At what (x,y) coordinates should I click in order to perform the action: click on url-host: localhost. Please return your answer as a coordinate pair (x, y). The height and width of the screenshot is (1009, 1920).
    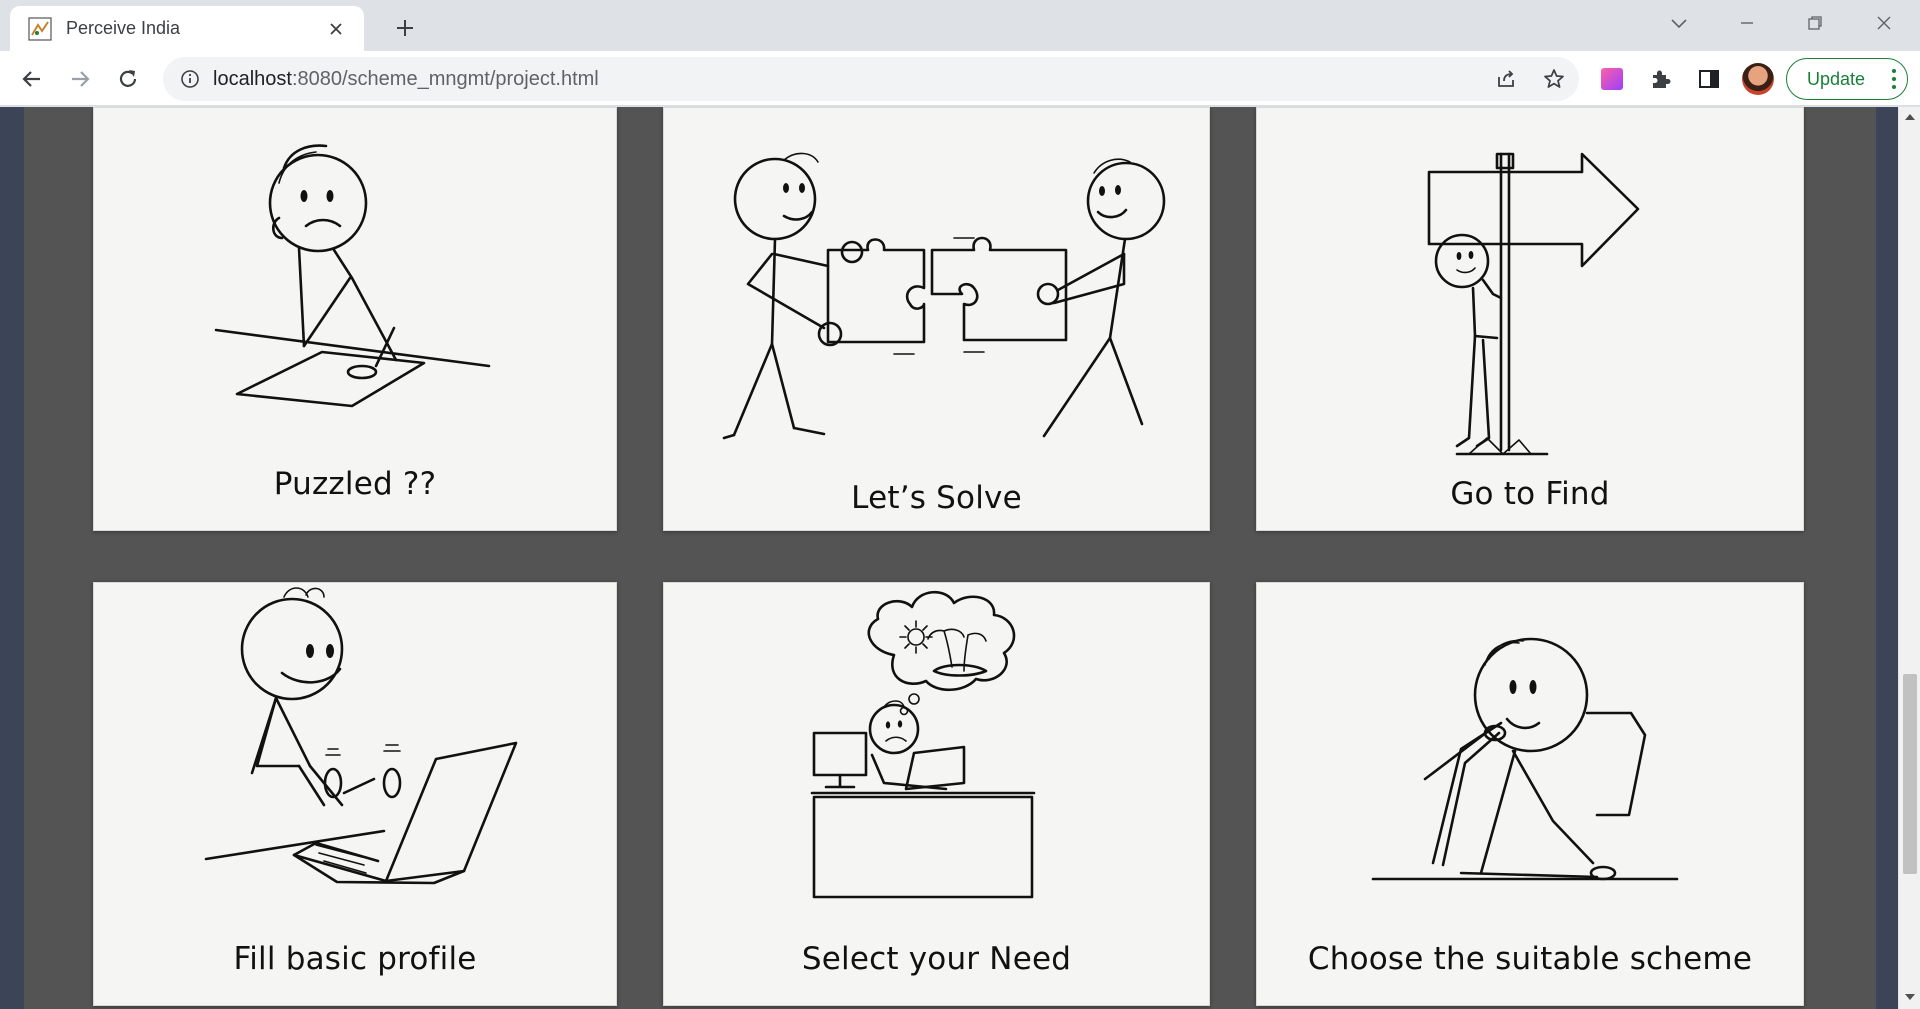
    Looking at the image, I should click on (252, 78).